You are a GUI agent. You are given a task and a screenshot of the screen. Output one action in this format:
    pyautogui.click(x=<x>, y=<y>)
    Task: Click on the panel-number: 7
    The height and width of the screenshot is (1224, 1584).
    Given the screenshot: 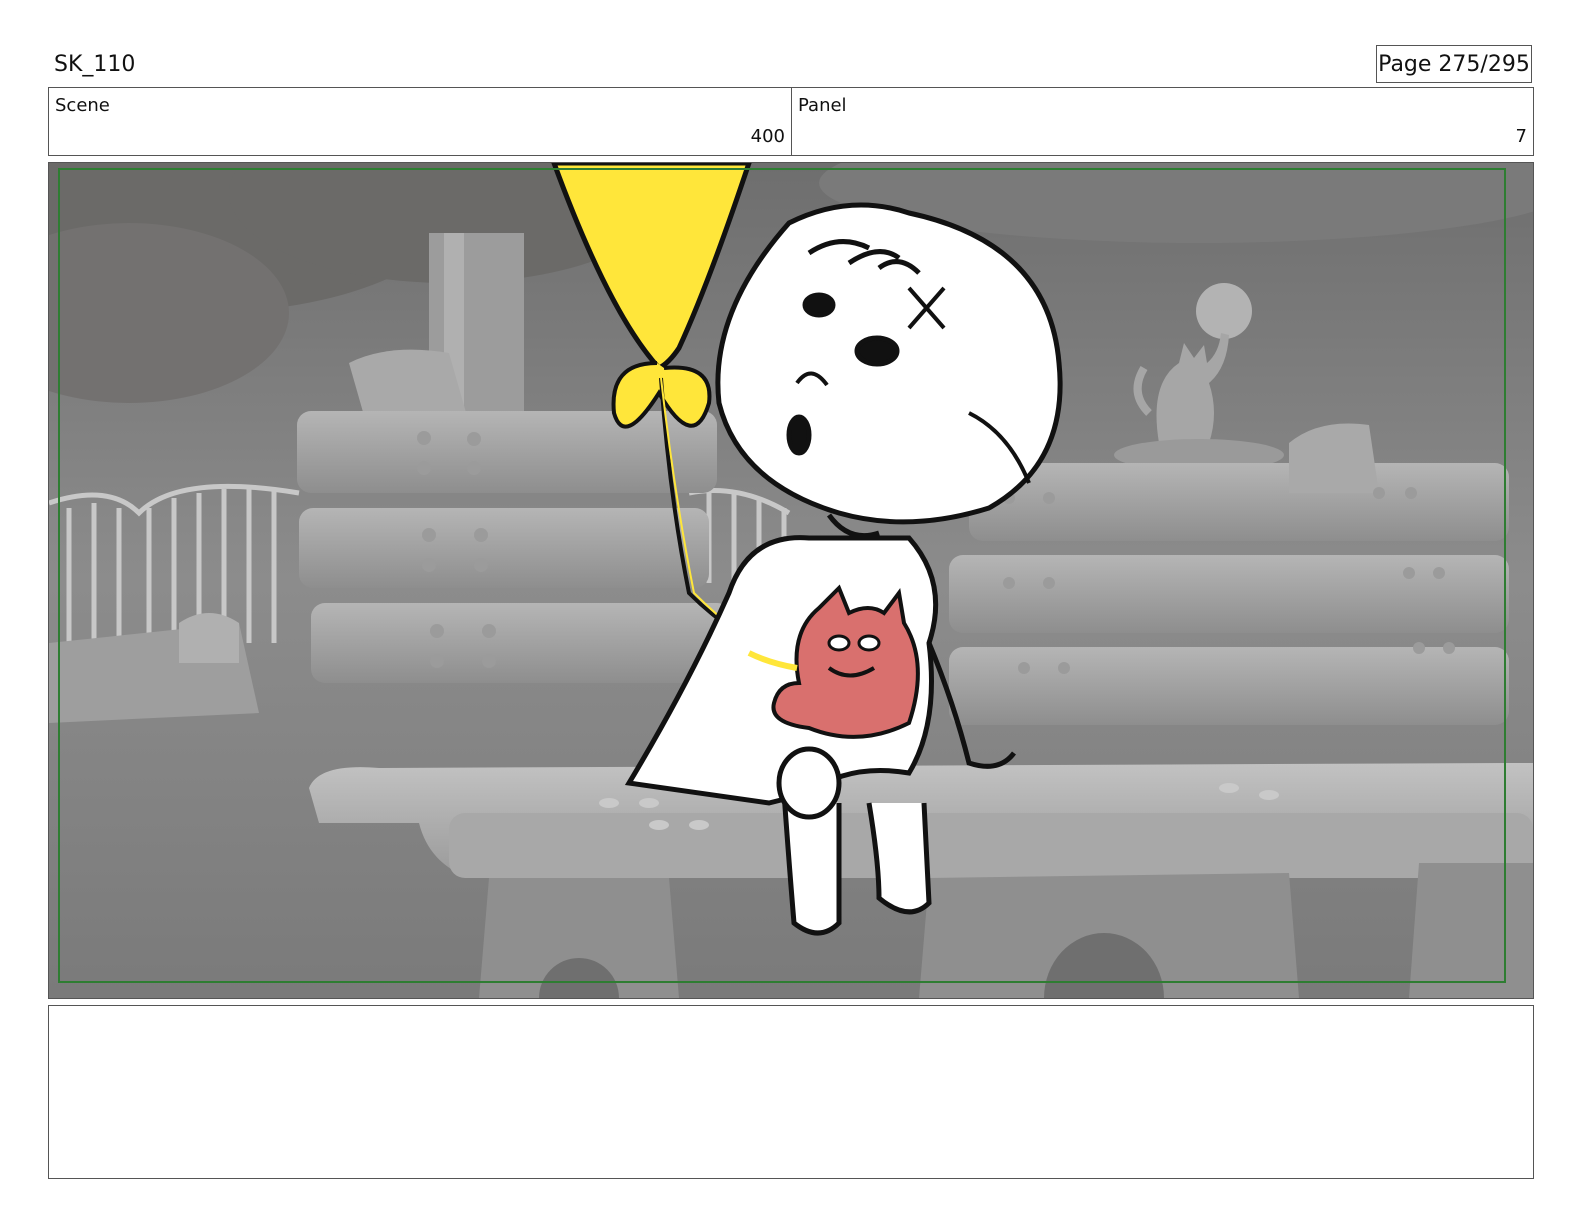 What is the action you would take?
    pyautogui.click(x=1521, y=136)
    